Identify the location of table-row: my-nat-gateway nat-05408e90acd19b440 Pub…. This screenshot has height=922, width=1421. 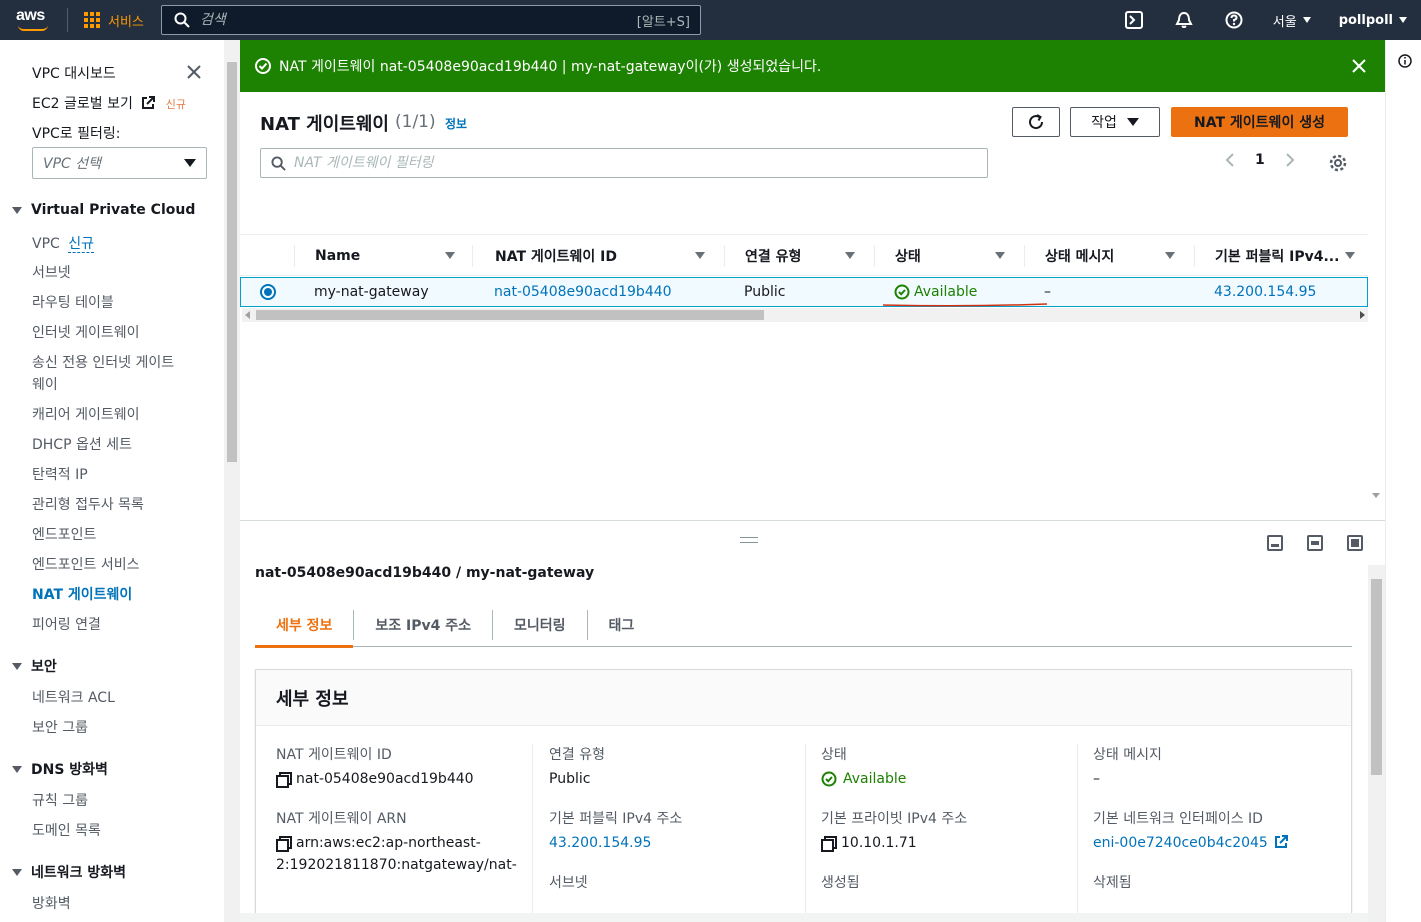
(804, 292).